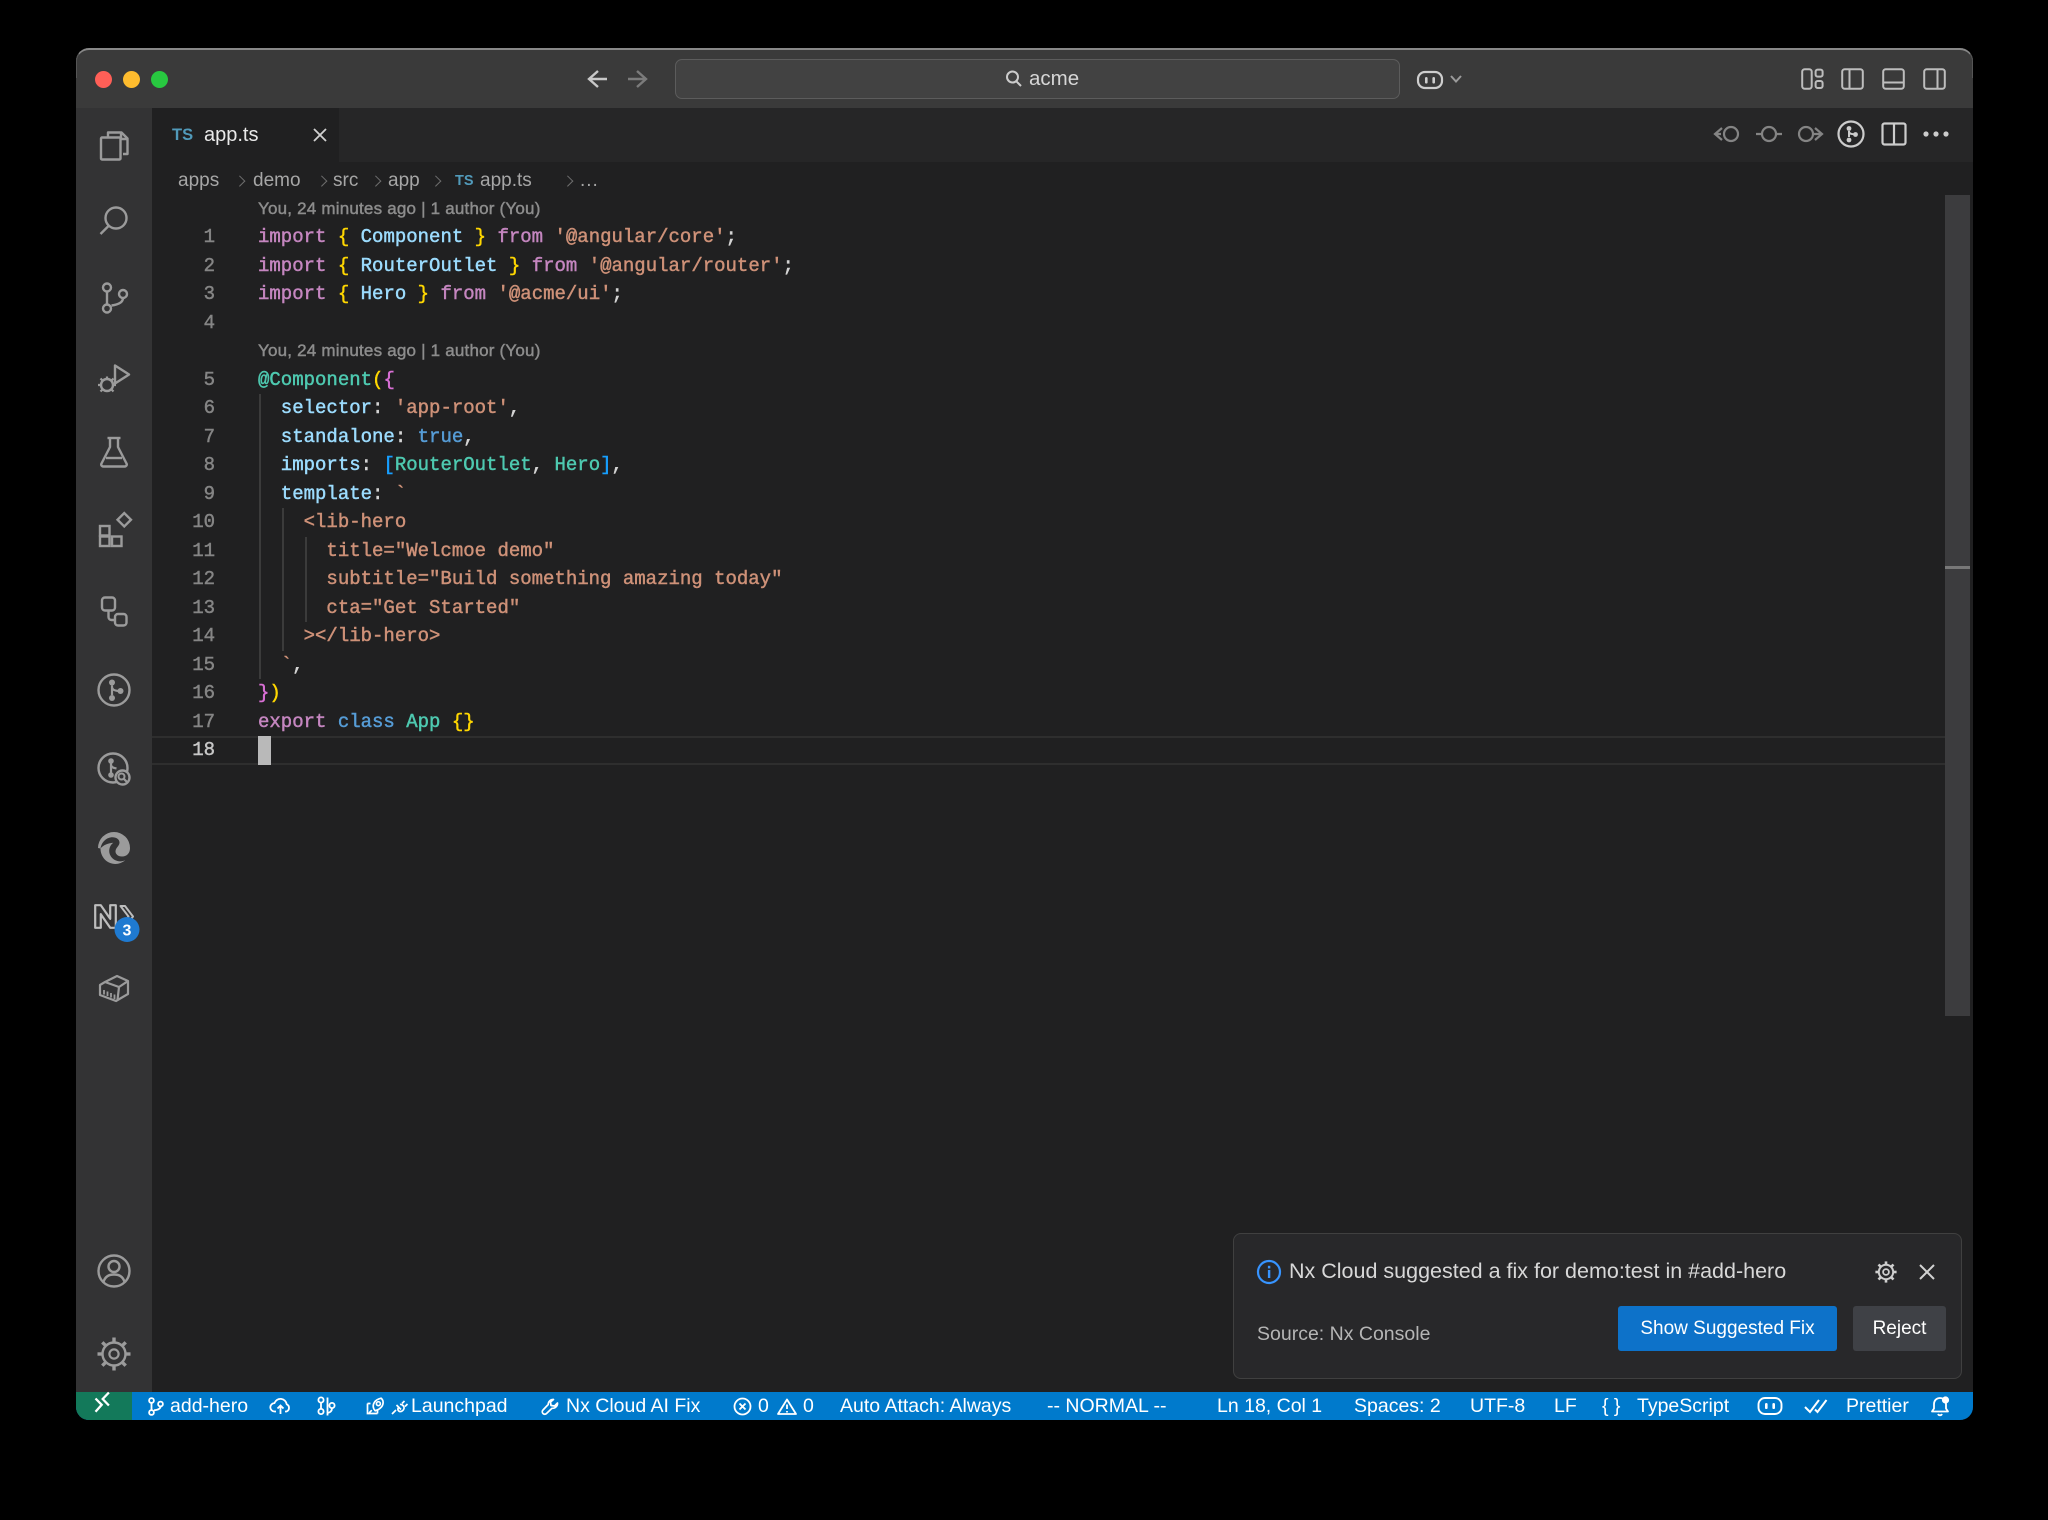  What do you see at coordinates (127, 931) in the screenshot?
I see `svg-text: 3` at bounding box center [127, 931].